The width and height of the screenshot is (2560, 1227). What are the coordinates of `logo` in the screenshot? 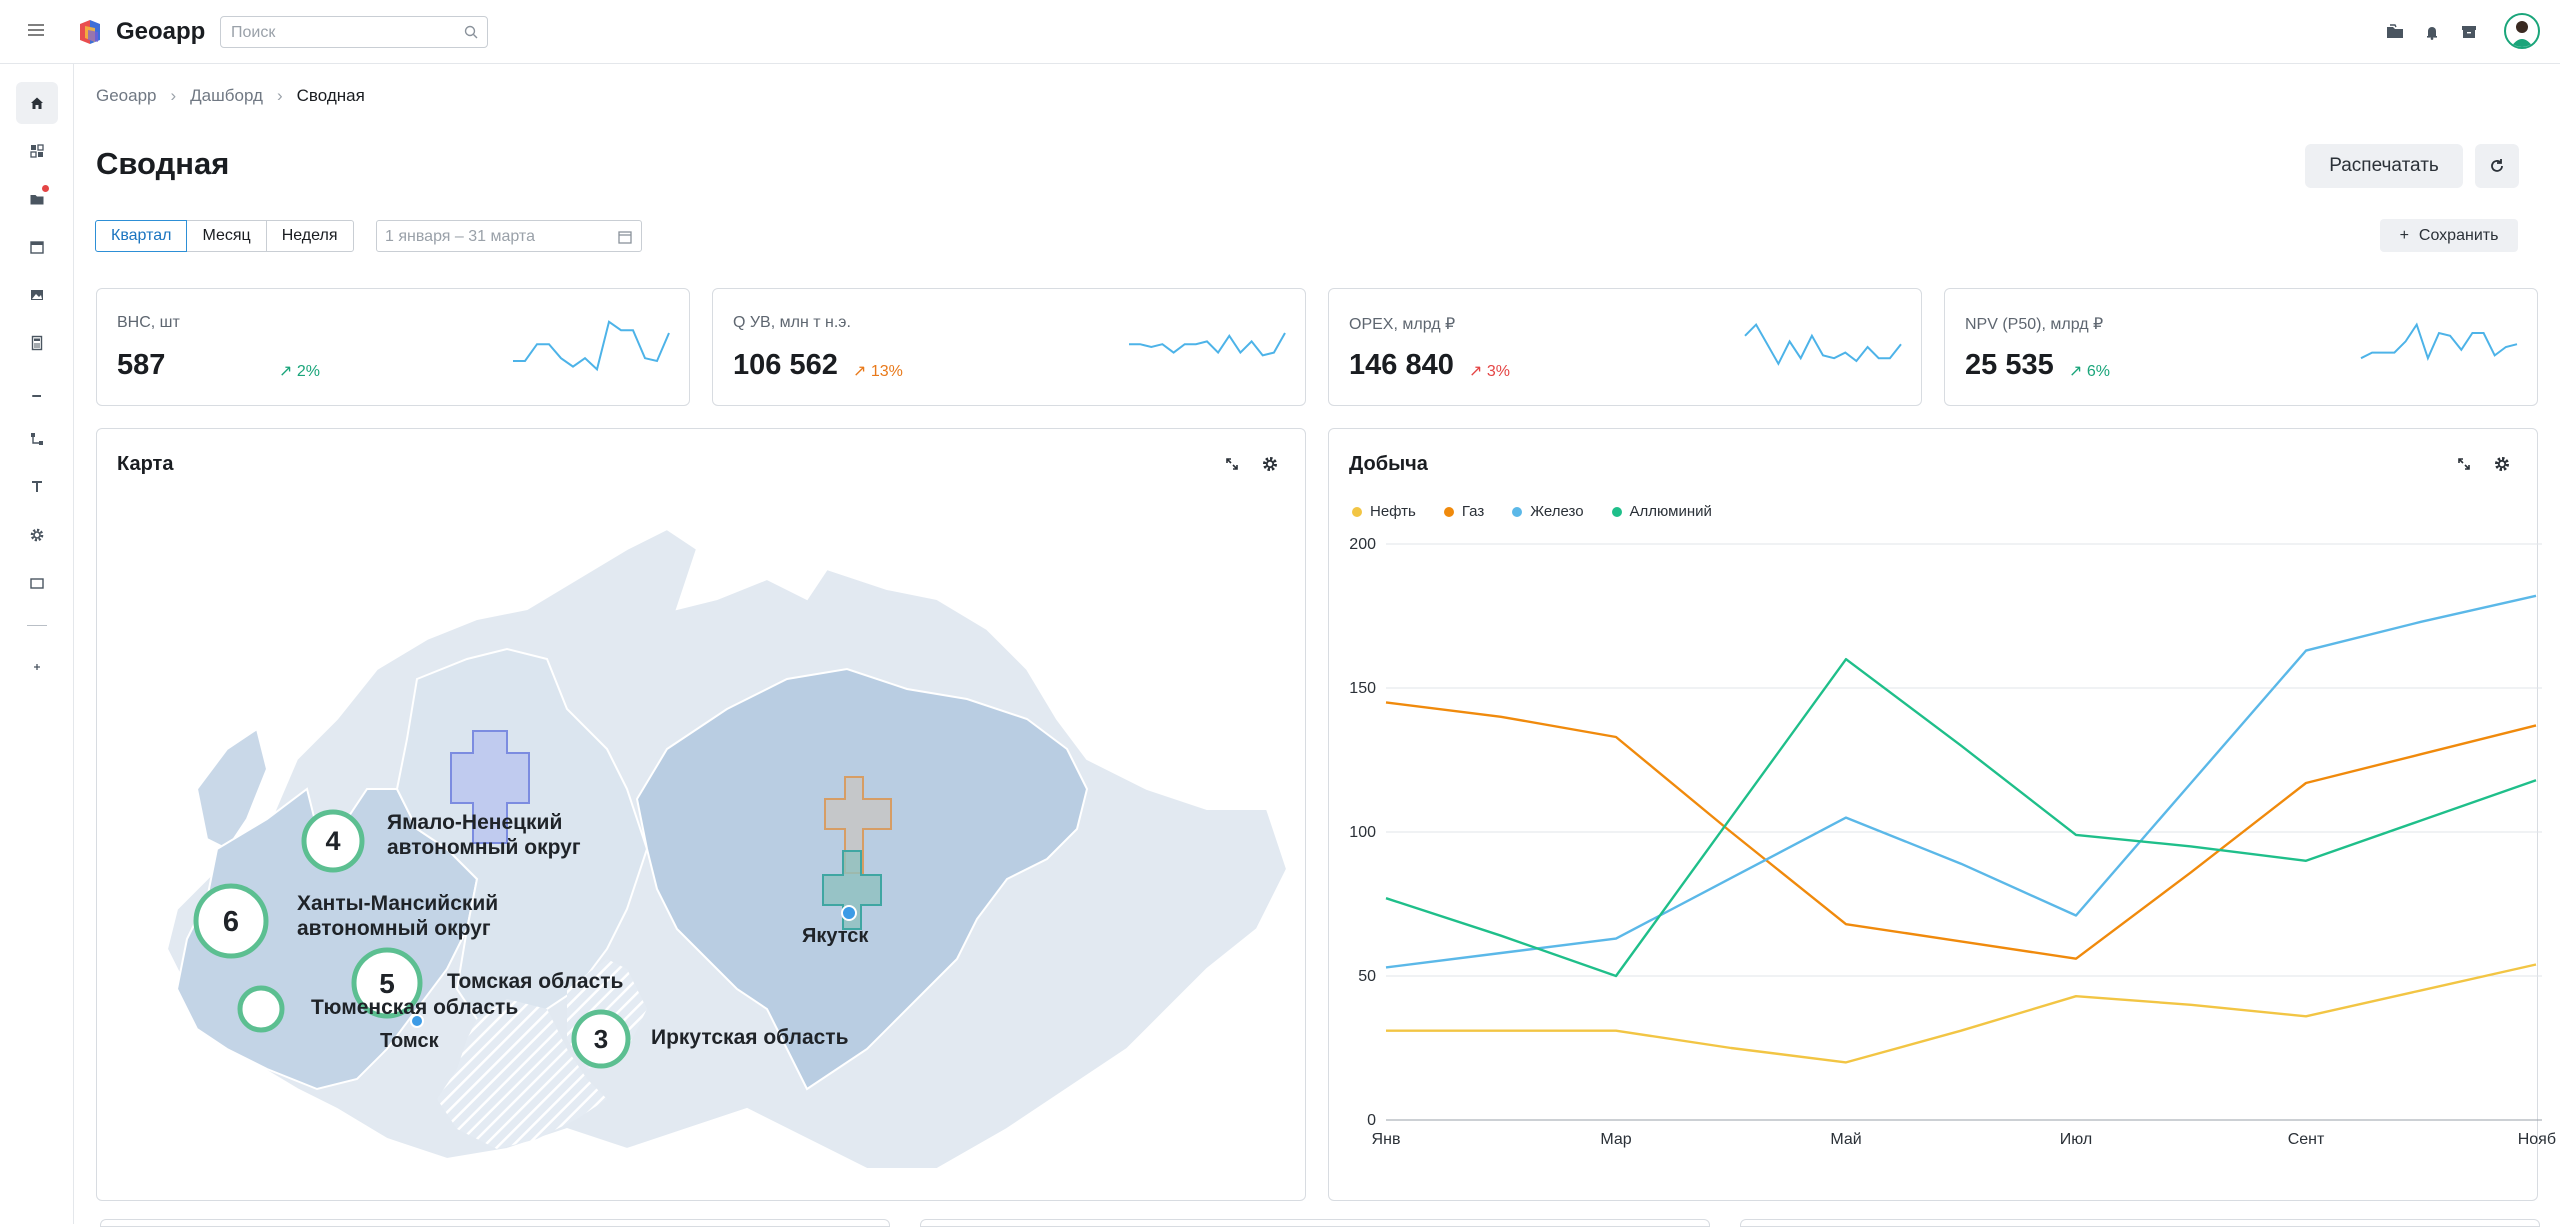 It's located at (90, 32).